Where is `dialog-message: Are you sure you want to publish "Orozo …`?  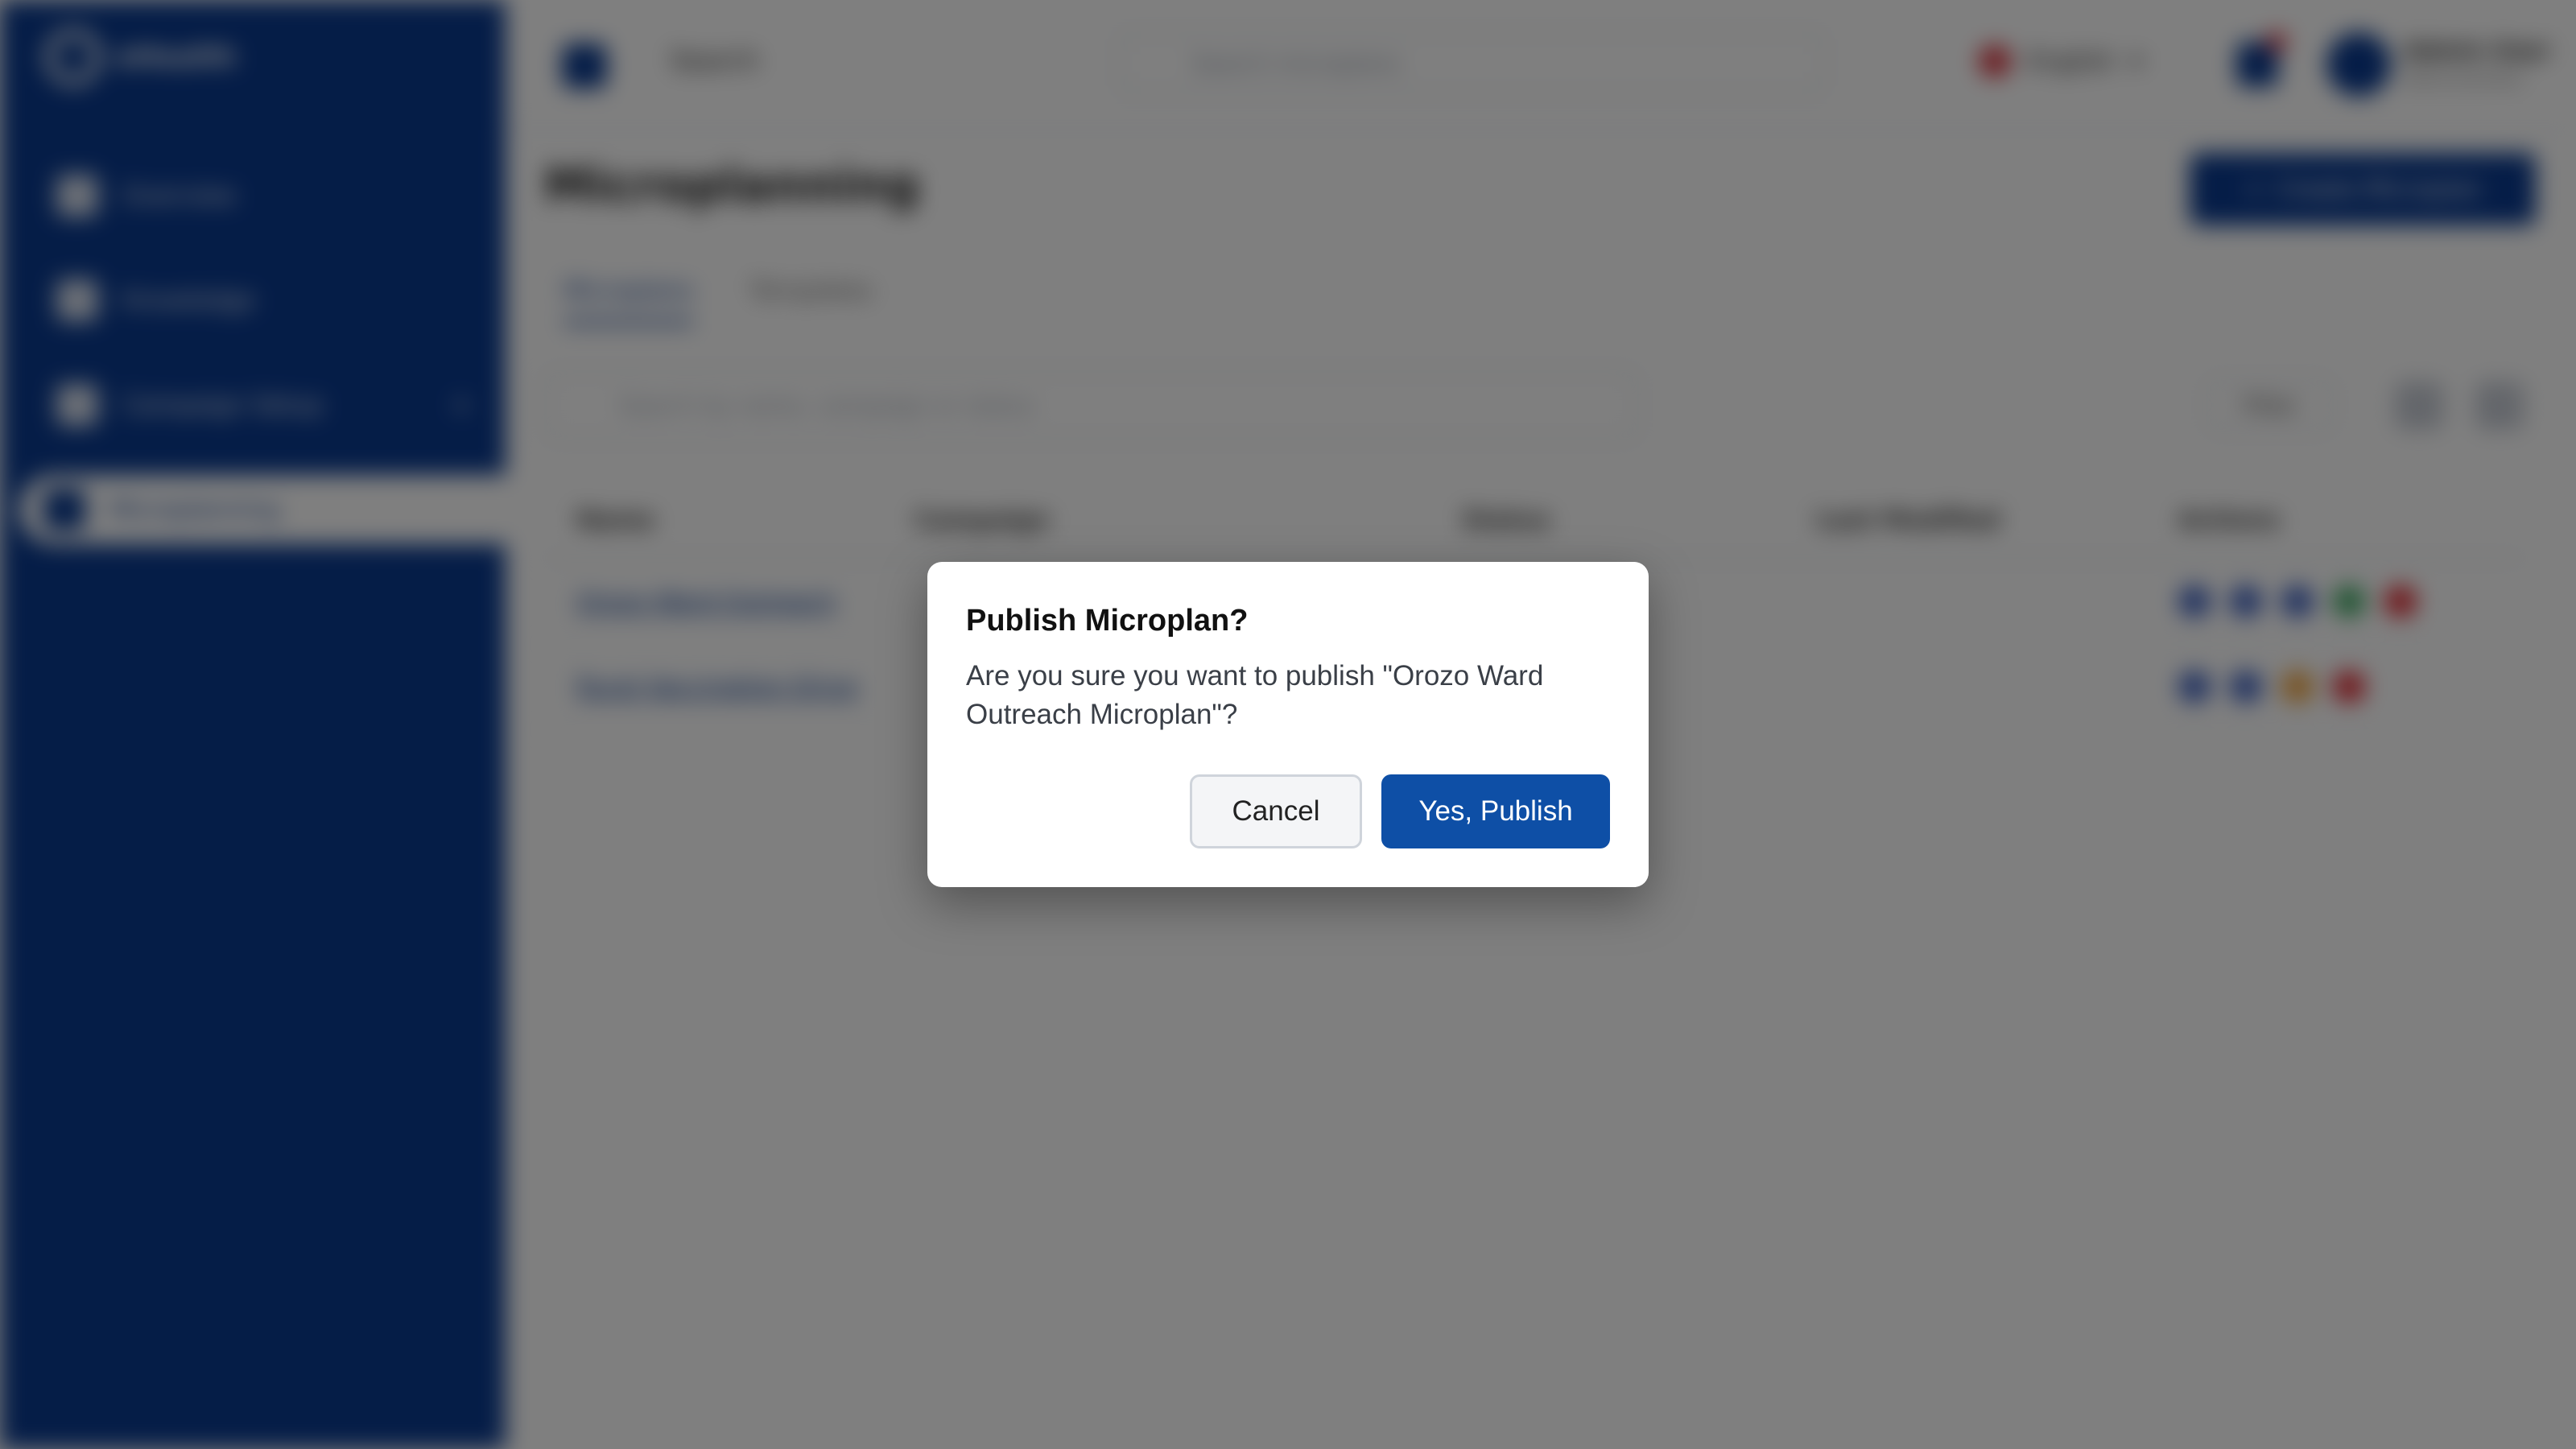
dialog-message: Are you sure you want to publish "Orozo … is located at coordinates (1255, 695).